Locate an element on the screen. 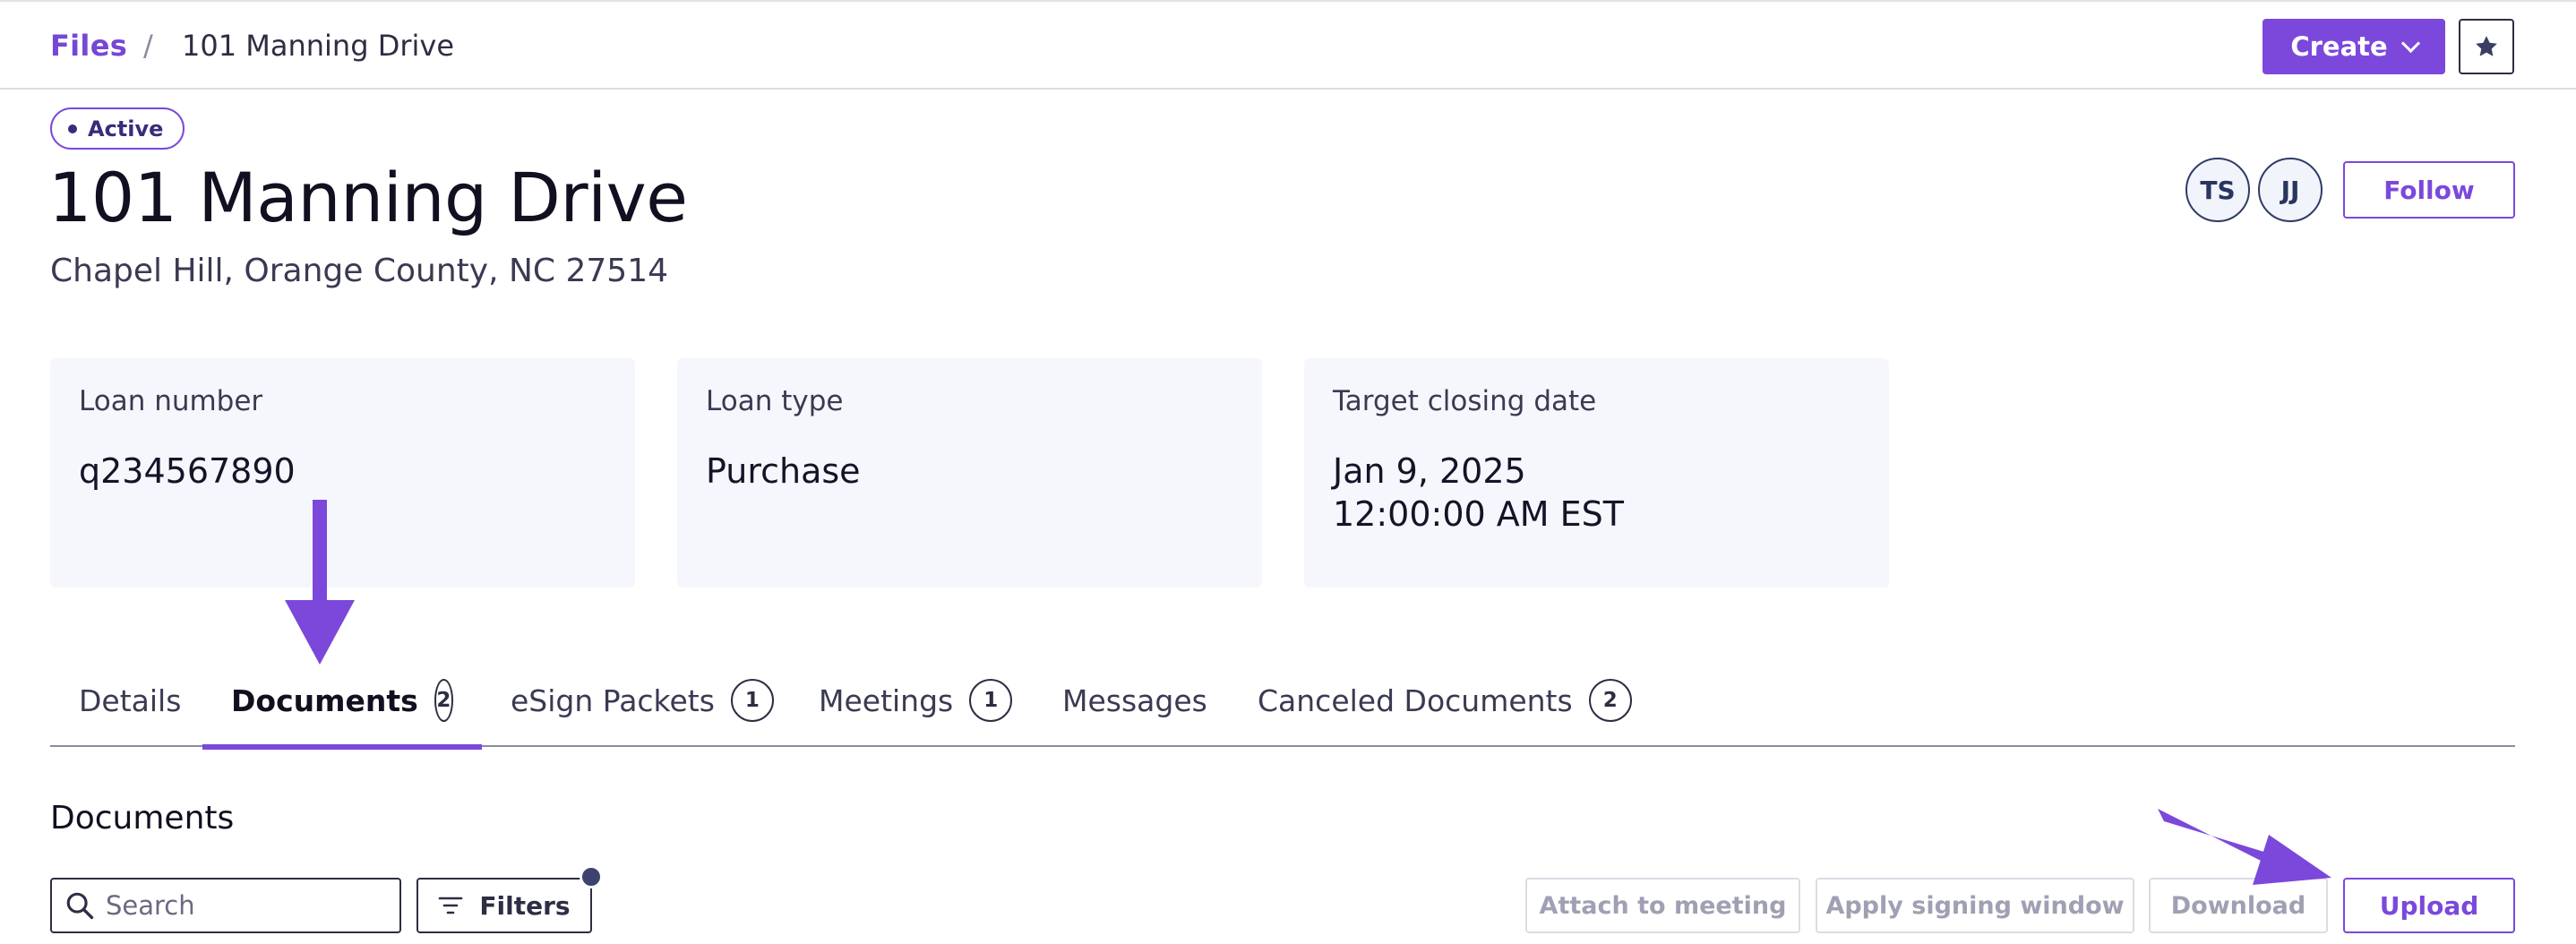 The width and height of the screenshot is (2576, 944). tab-label: Documents is located at coordinates (324, 700).